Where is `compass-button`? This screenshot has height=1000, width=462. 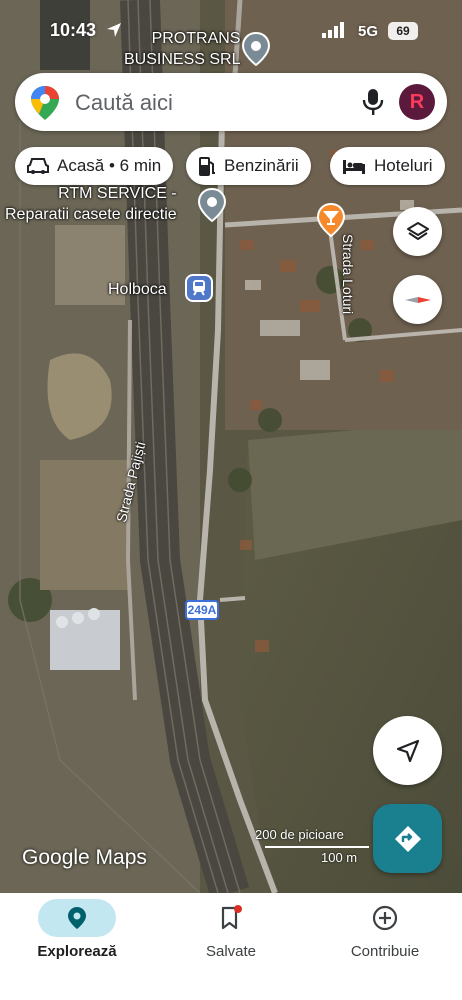 compass-button is located at coordinates (417, 299).